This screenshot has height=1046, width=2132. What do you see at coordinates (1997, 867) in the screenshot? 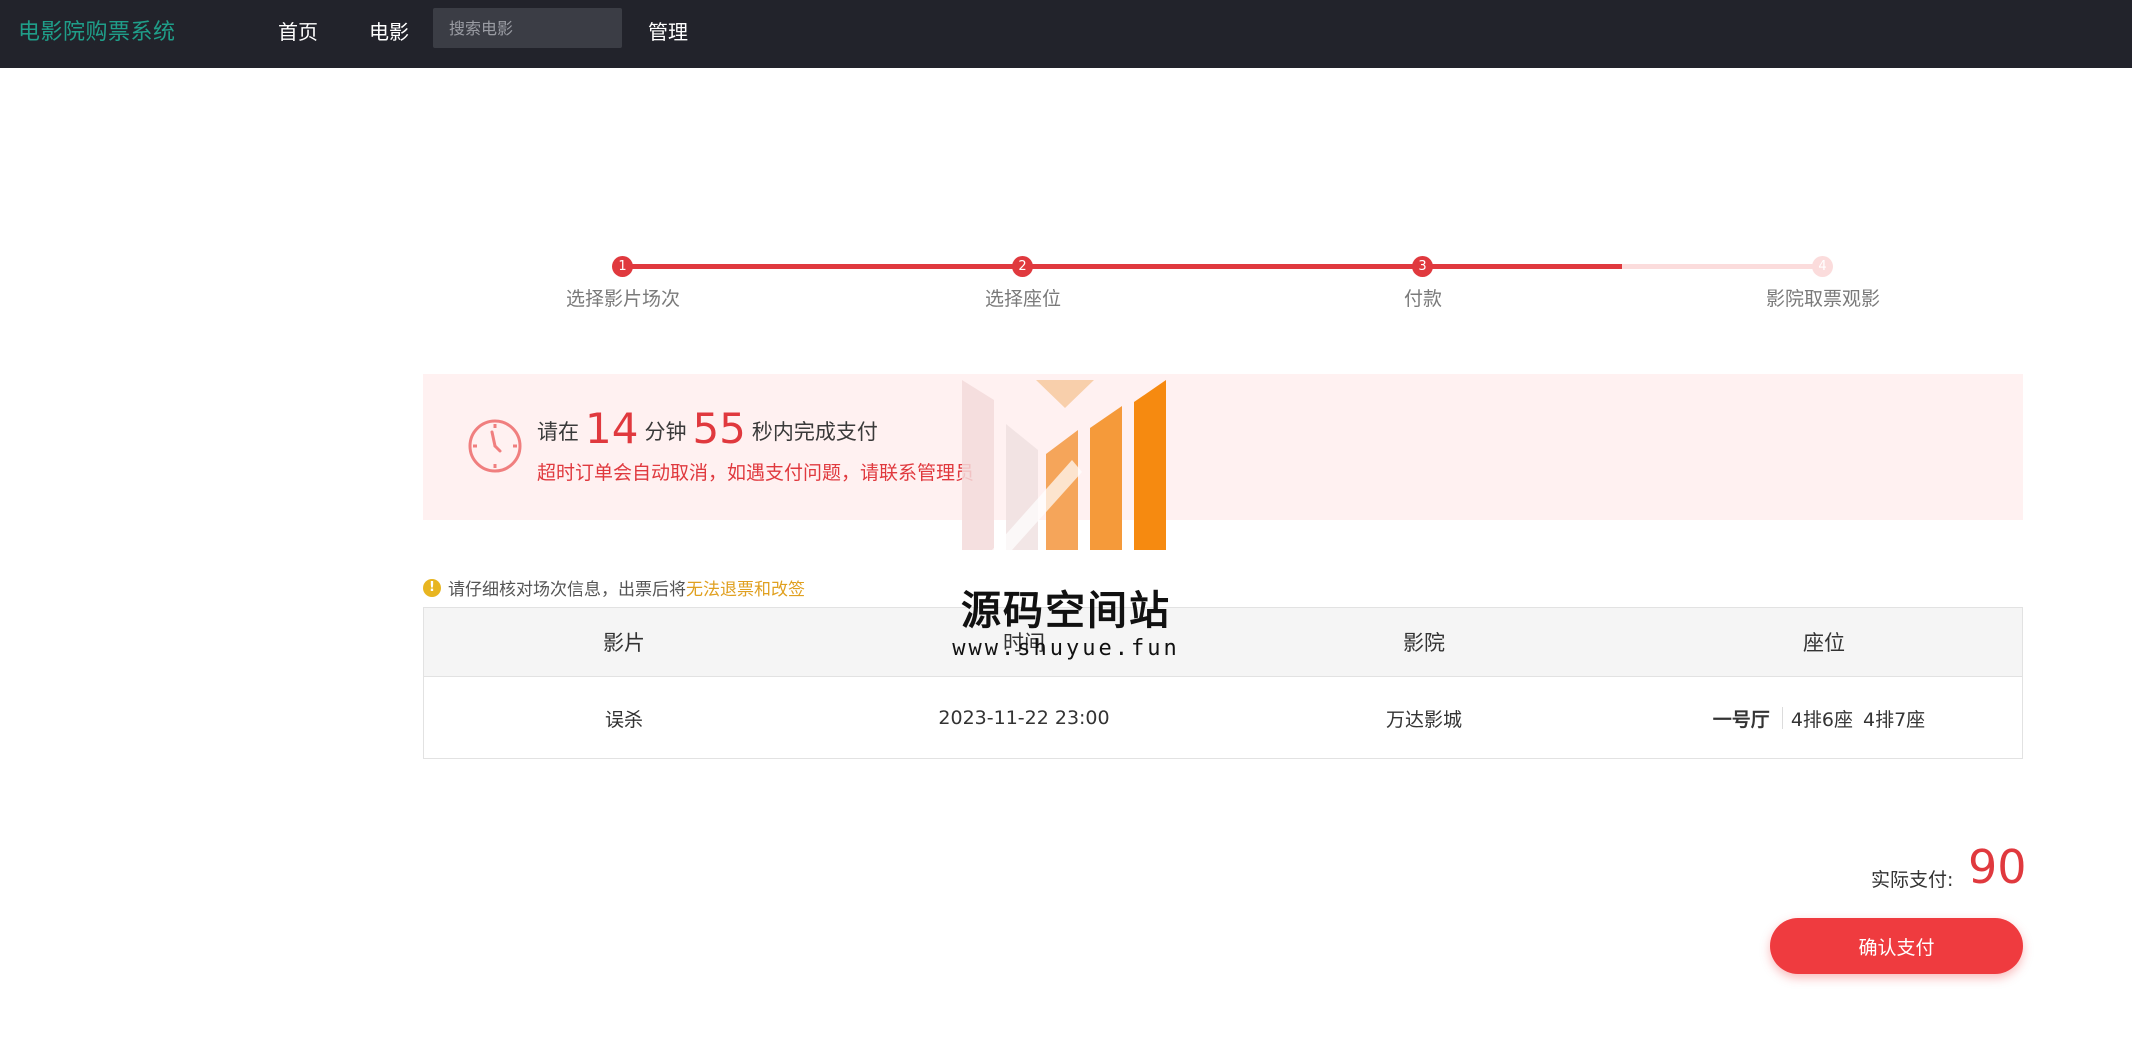
I see `actual-payment-amount: 90` at bounding box center [1997, 867].